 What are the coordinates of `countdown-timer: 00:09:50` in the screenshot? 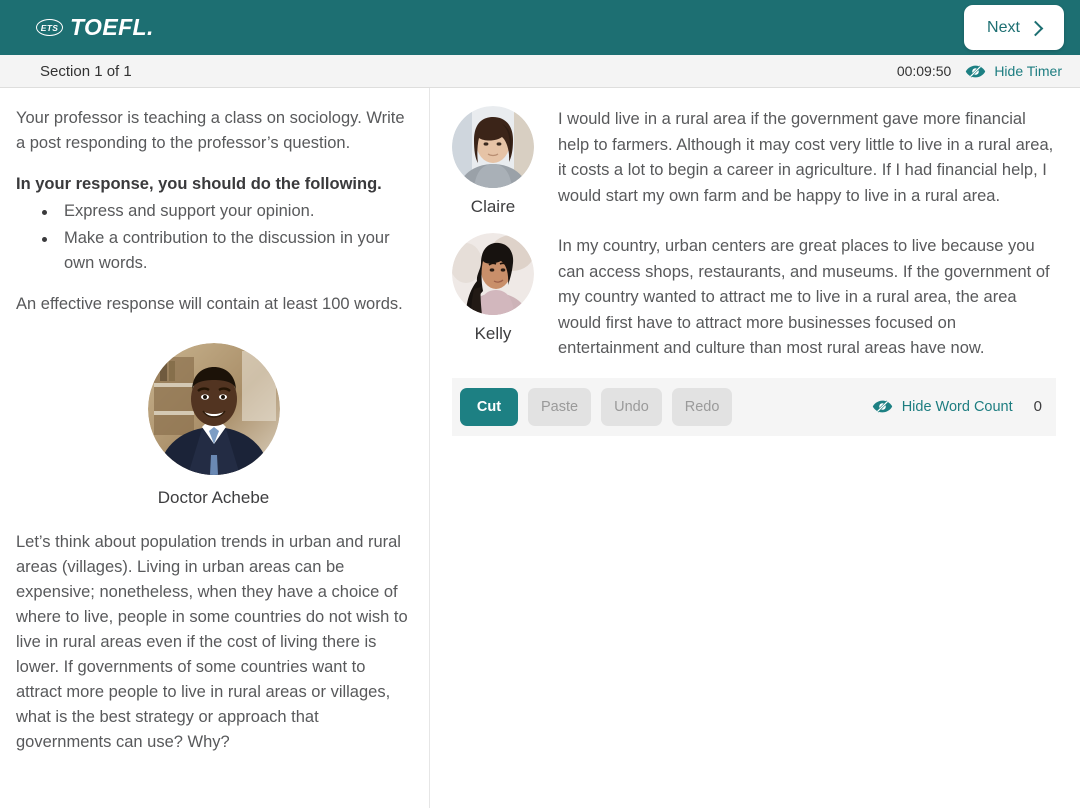 It's located at (924, 71).